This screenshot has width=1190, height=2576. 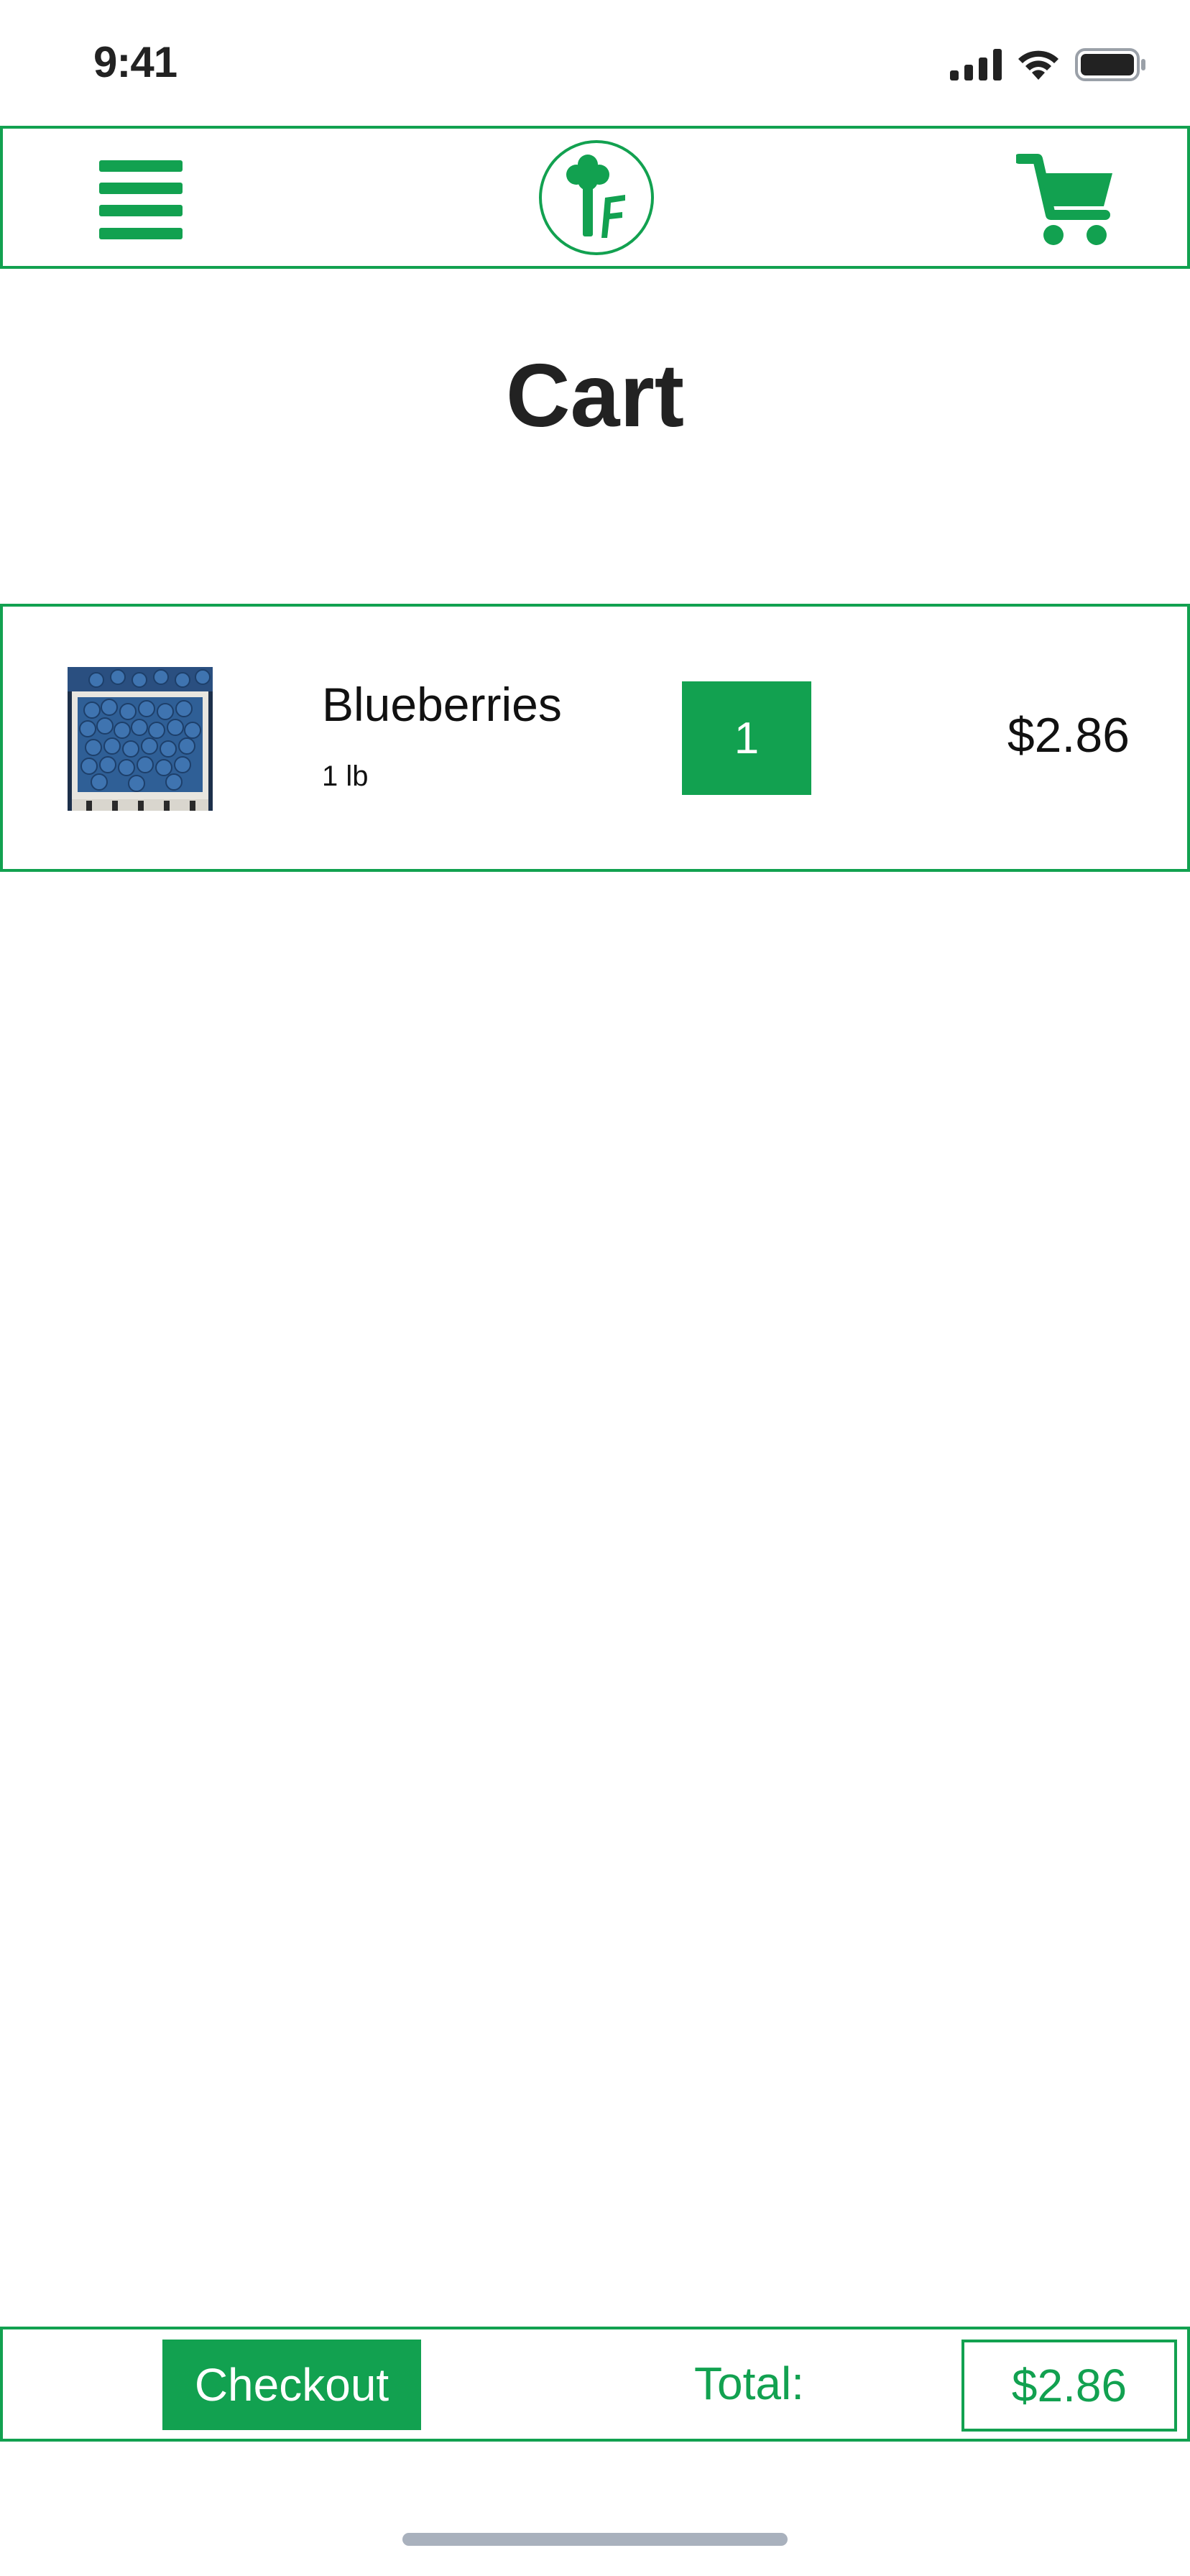 What do you see at coordinates (749, 2383) in the screenshot?
I see `total-label: Total:` at bounding box center [749, 2383].